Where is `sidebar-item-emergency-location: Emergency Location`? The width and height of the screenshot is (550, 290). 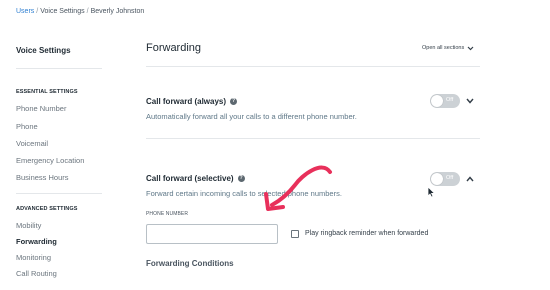
sidebar-item-emergency-location: Emergency Location is located at coordinates (50, 160).